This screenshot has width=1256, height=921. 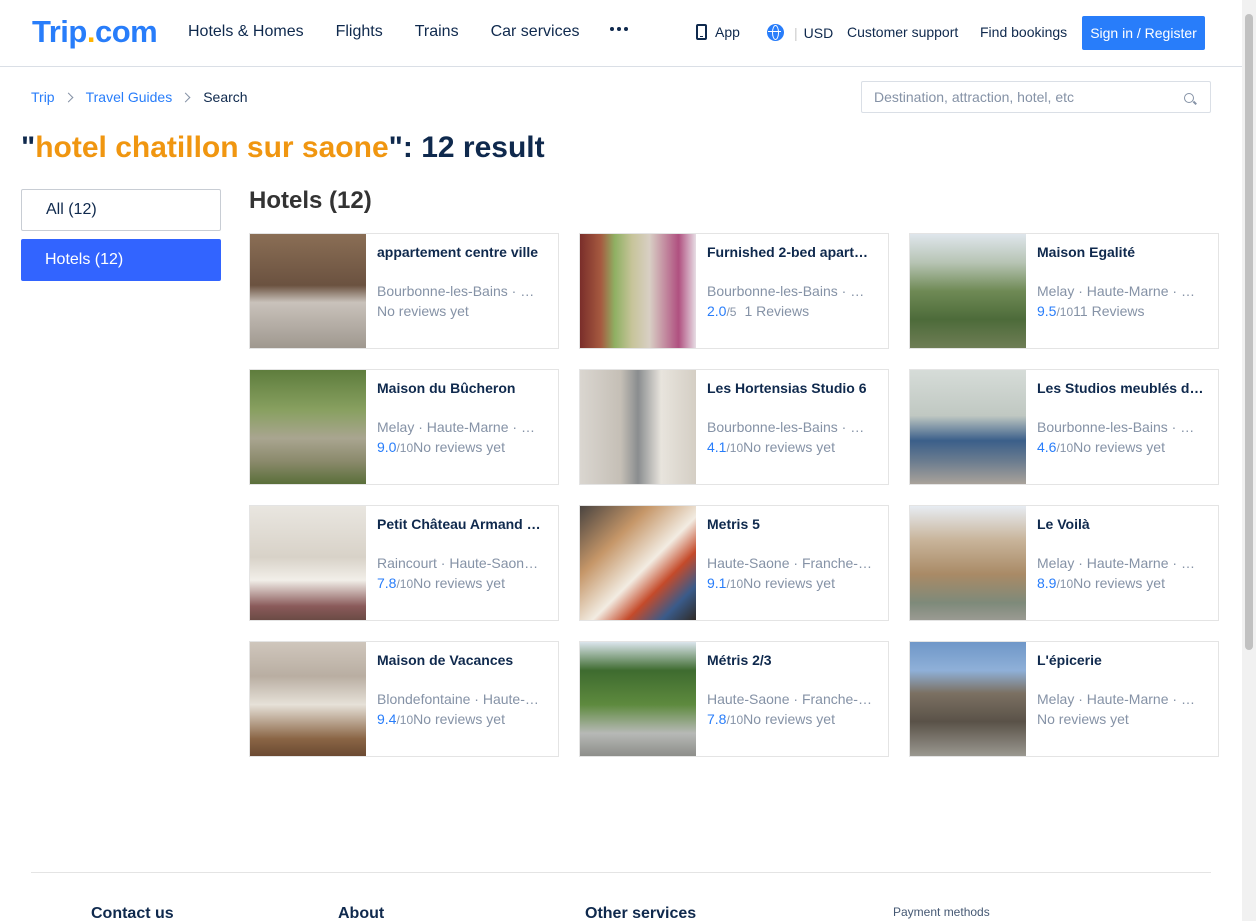 I want to click on rating-score: 2.0, so click(x=717, y=311).